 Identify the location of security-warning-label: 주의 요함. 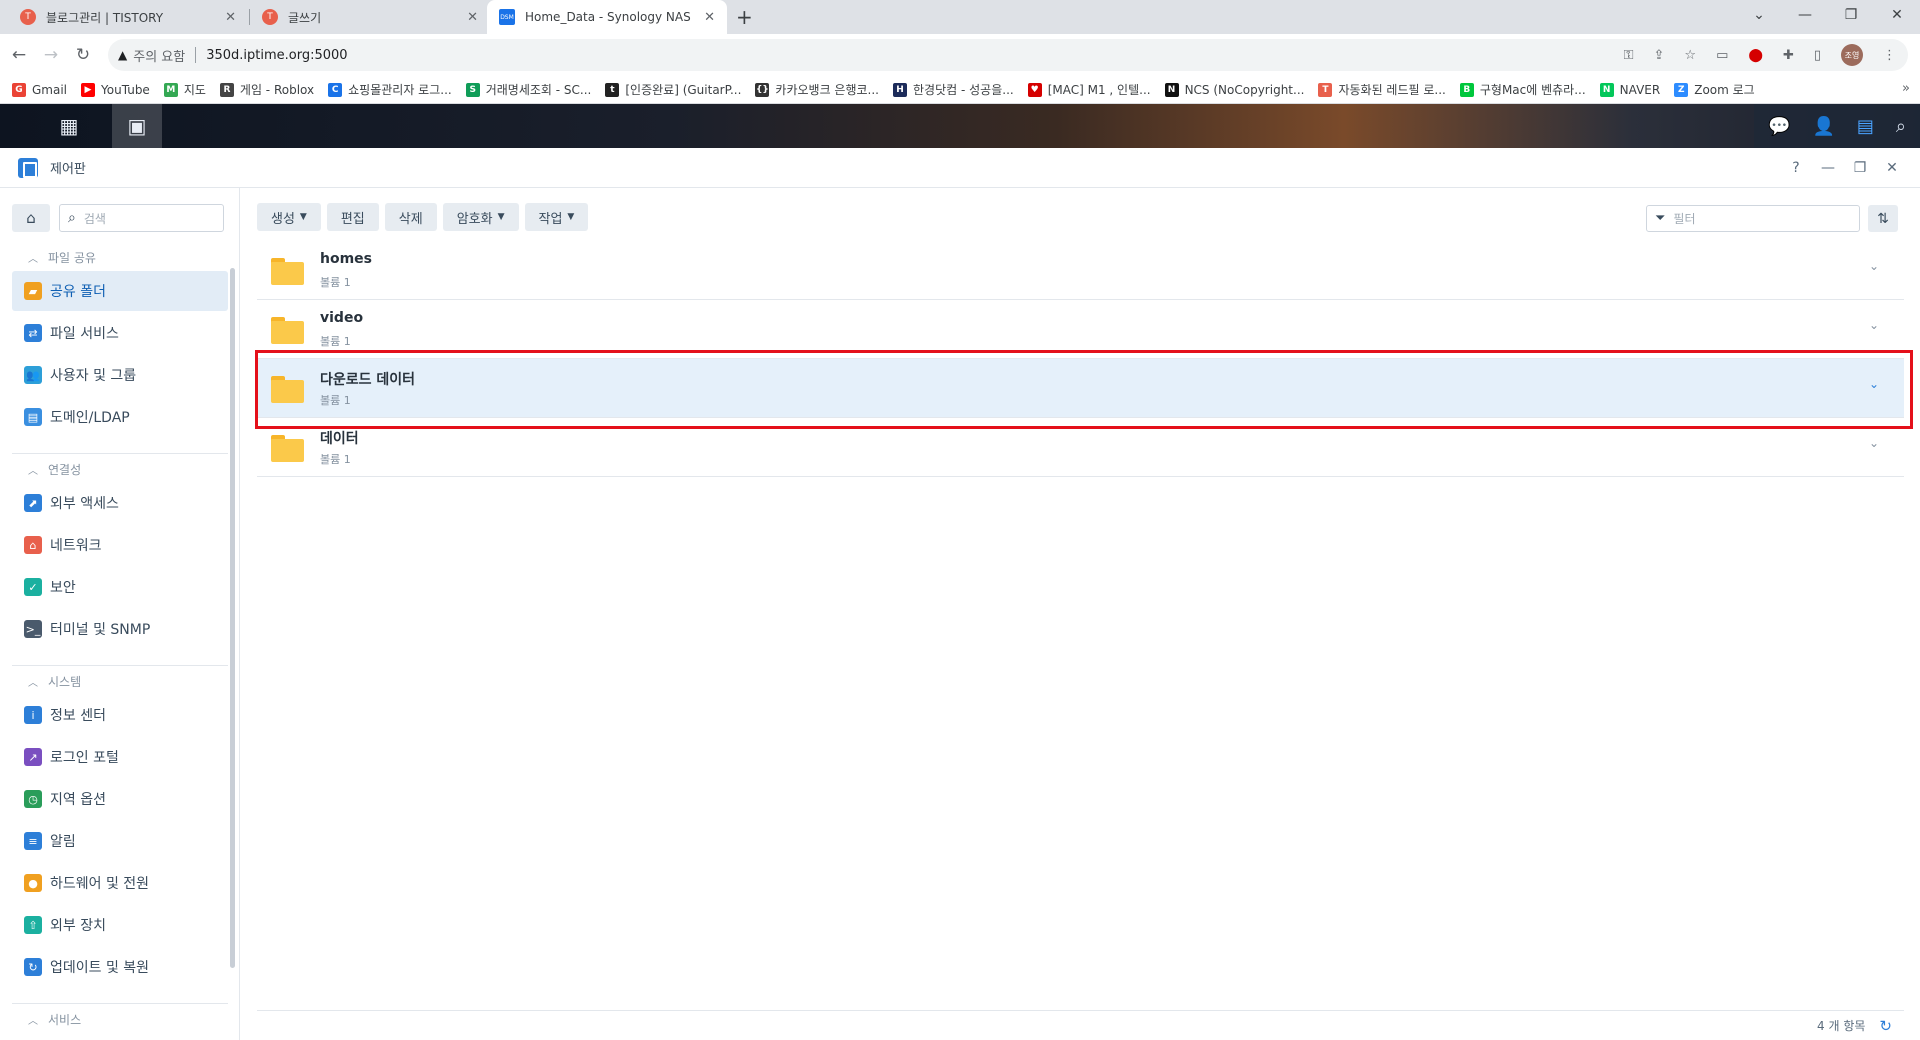
(159, 55).